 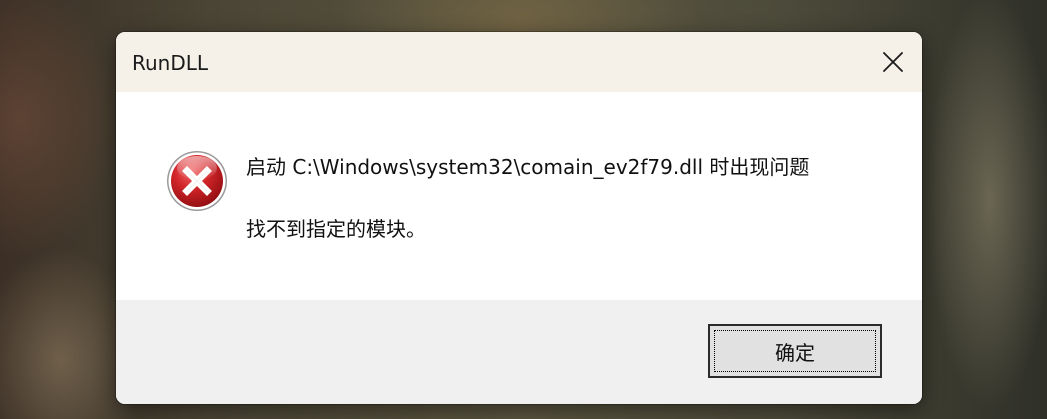 I want to click on title-bar: RunDLL, so click(x=519, y=62).